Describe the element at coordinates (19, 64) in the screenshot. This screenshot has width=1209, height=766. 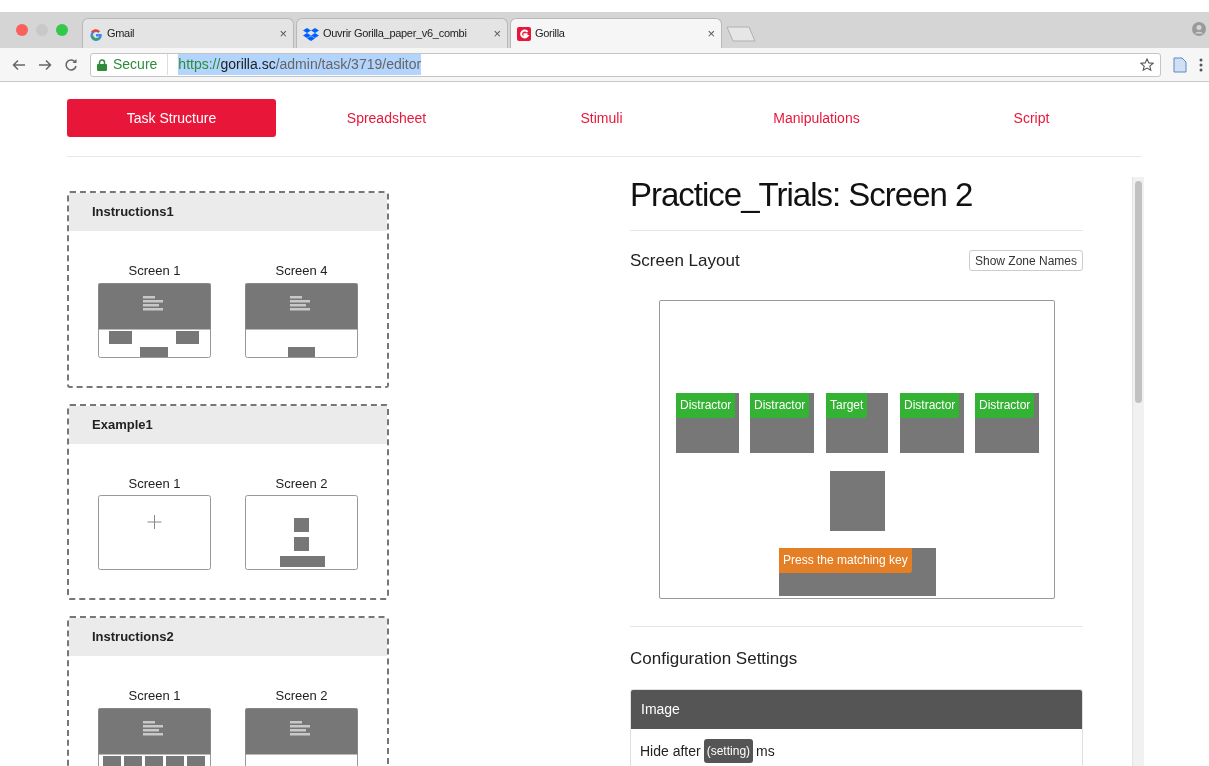
I see `back-icon` at that location.